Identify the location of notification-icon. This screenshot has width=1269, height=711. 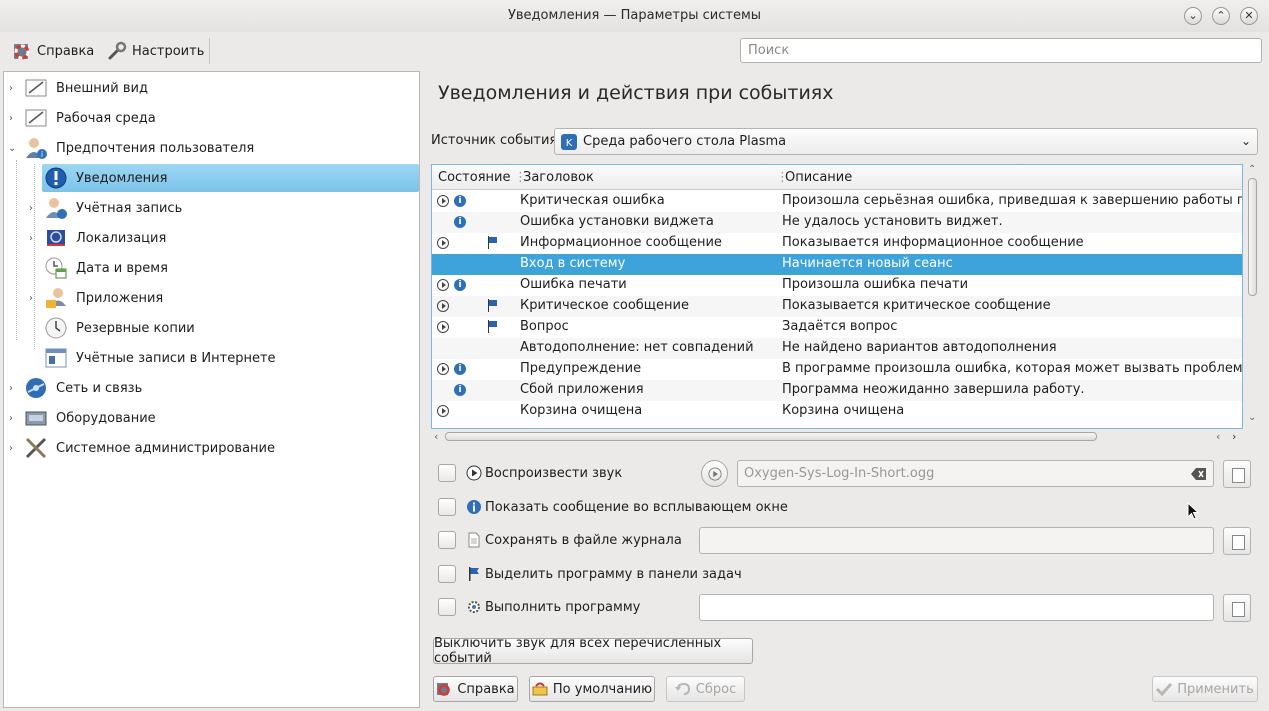
(56, 178).